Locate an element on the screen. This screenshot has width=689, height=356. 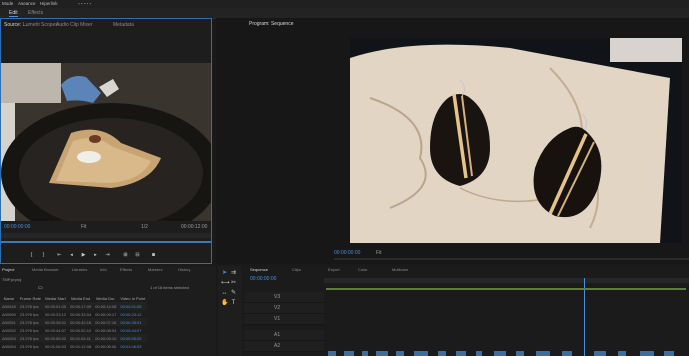
tab-history: History is located at coordinates (184, 269).